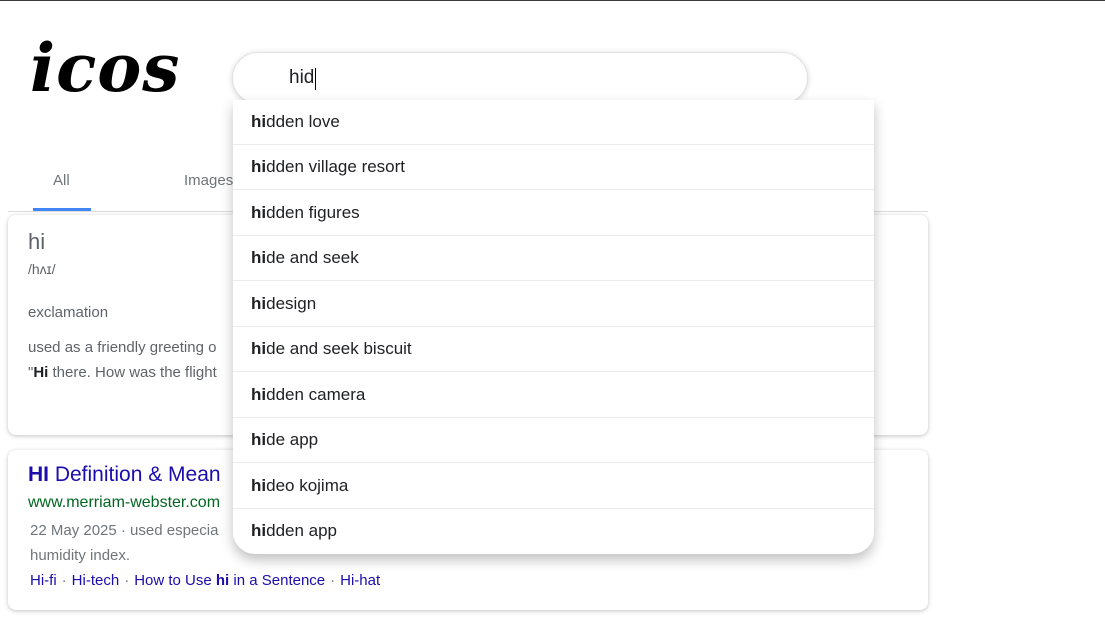 Image resolution: width=1105 pixels, height=625 pixels. I want to click on sitelink-how-to-bold: hi, so click(222, 580).